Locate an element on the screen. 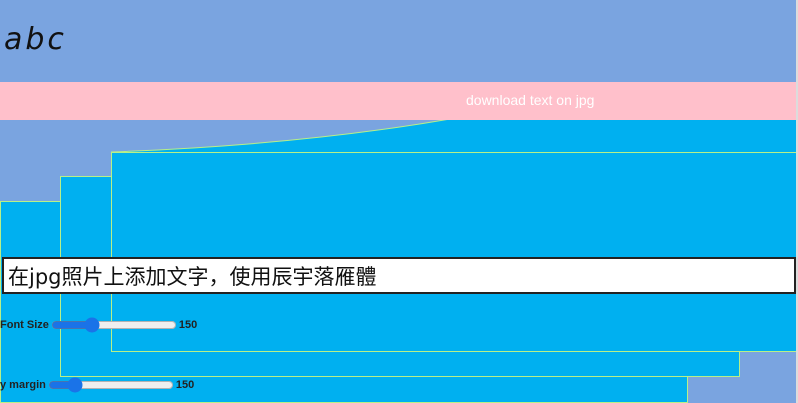  overlay-text-input is located at coordinates (399, 275).